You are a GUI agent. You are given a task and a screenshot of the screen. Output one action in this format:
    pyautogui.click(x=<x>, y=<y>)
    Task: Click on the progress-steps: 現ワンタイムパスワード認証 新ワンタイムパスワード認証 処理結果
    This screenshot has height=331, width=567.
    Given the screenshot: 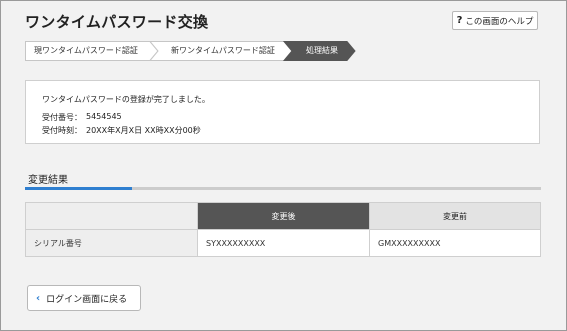 What is the action you would take?
    pyautogui.click(x=191, y=51)
    